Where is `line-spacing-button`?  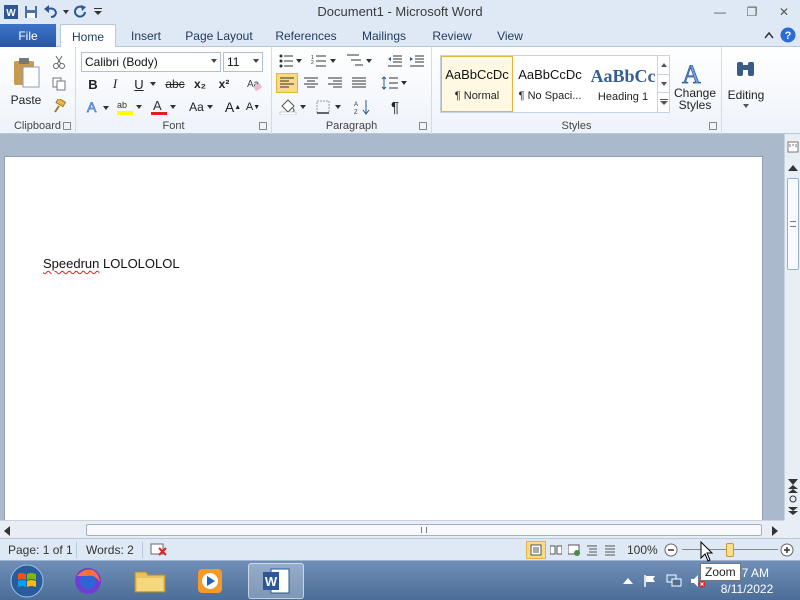 line-spacing-button is located at coordinates (394, 83).